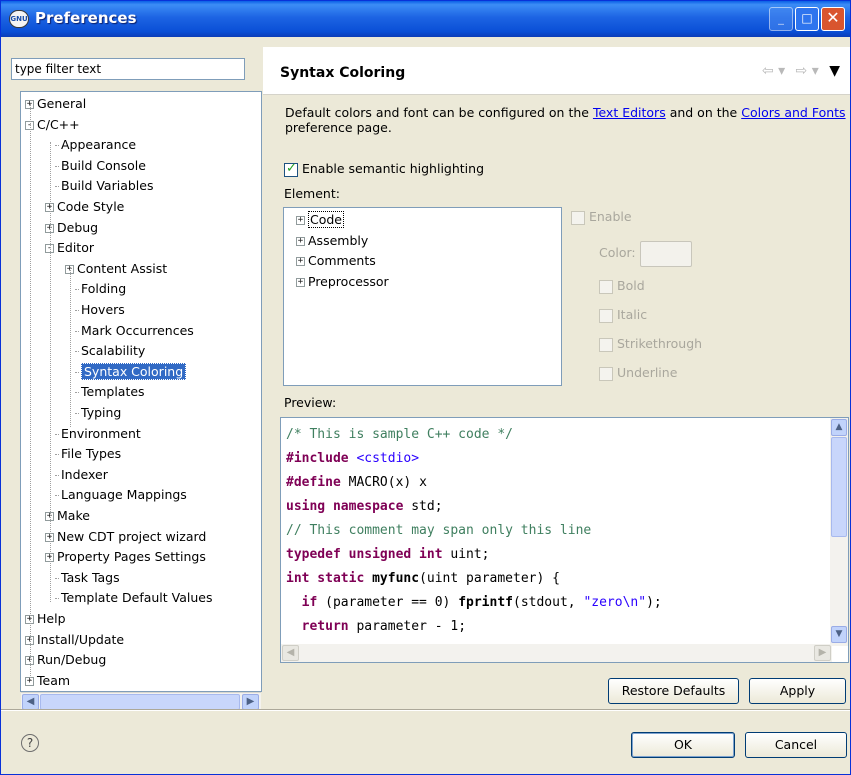  I want to click on page-title: Syntax Coloring, so click(343, 73).